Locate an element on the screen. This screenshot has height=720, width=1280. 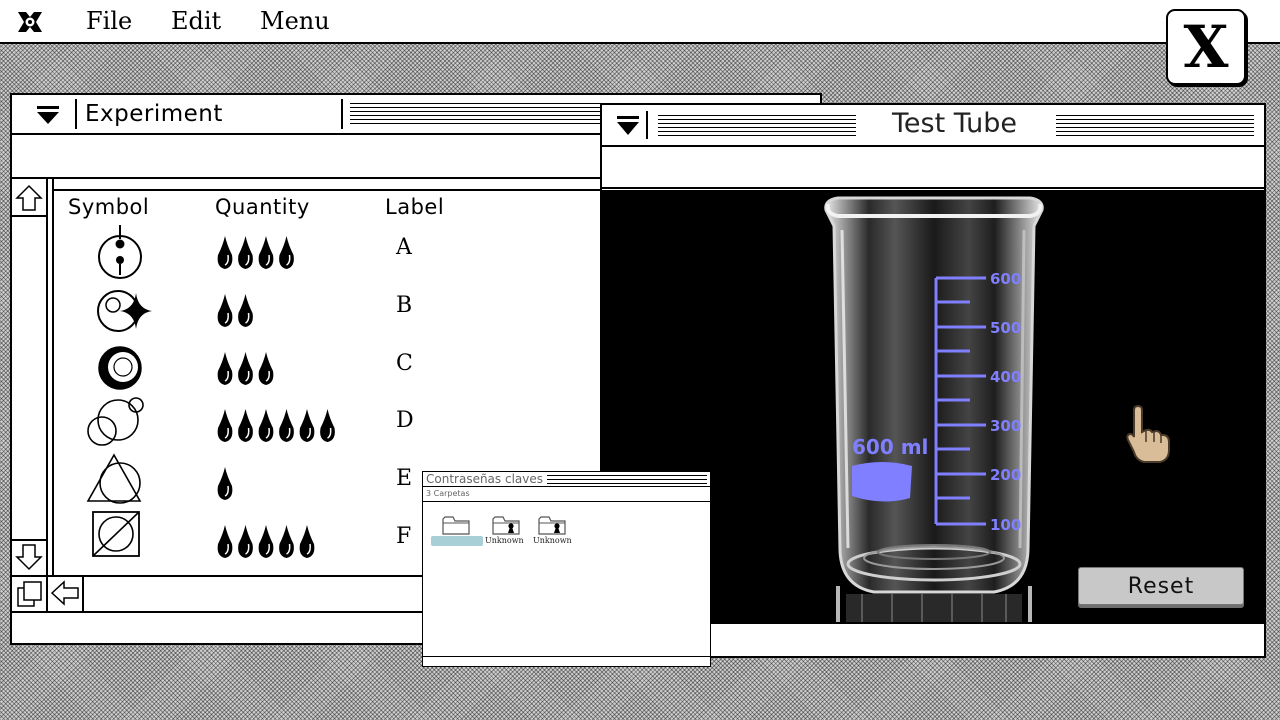
row-label-f: F is located at coordinates (404, 536).